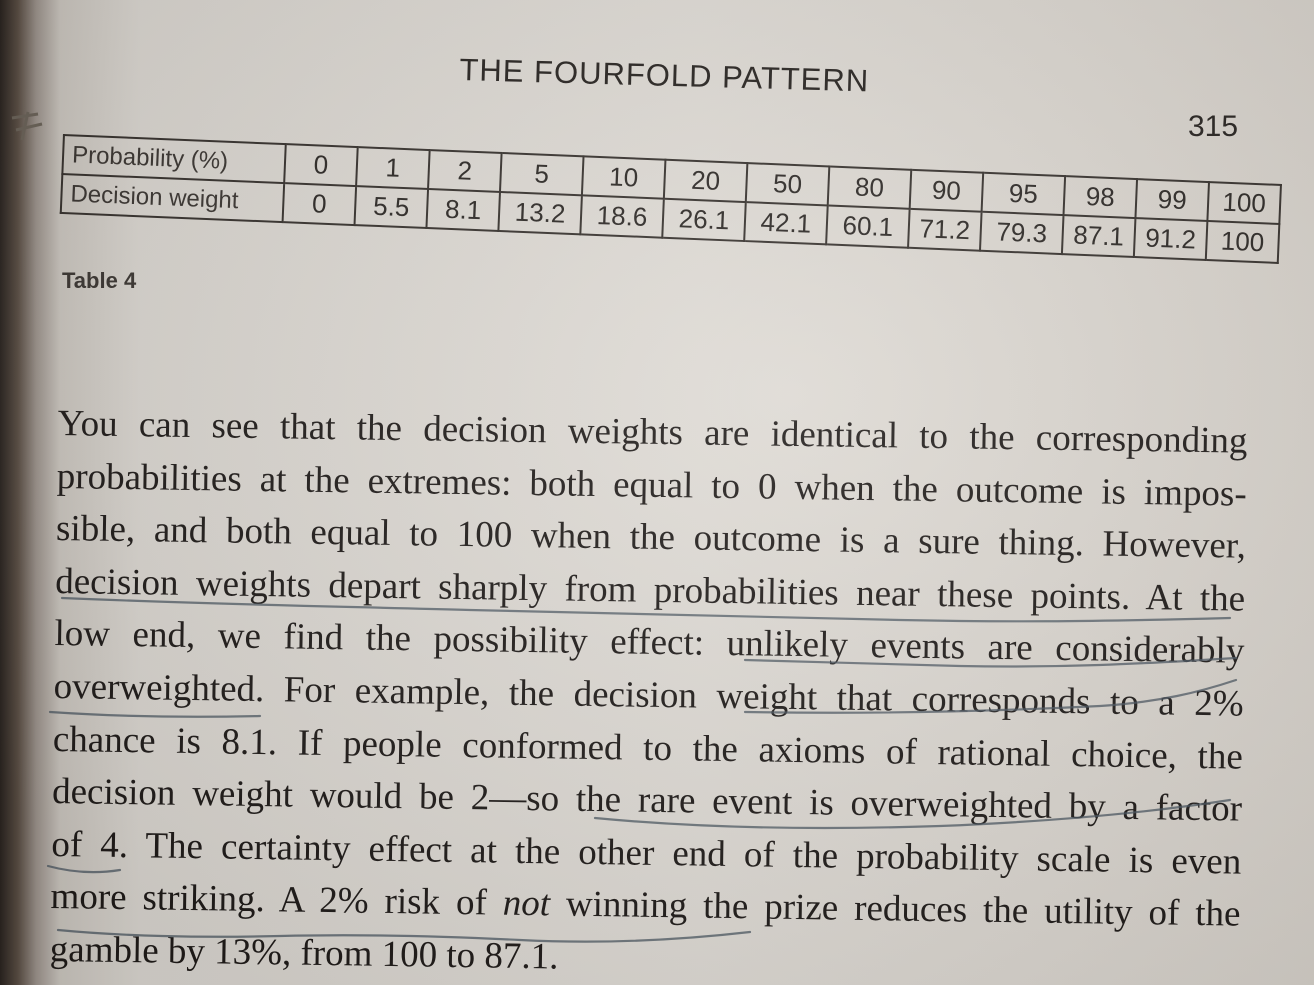  Describe the element at coordinates (786, 223) in the screenshot. I see `decision-weight-cell: 42.1` at that location.